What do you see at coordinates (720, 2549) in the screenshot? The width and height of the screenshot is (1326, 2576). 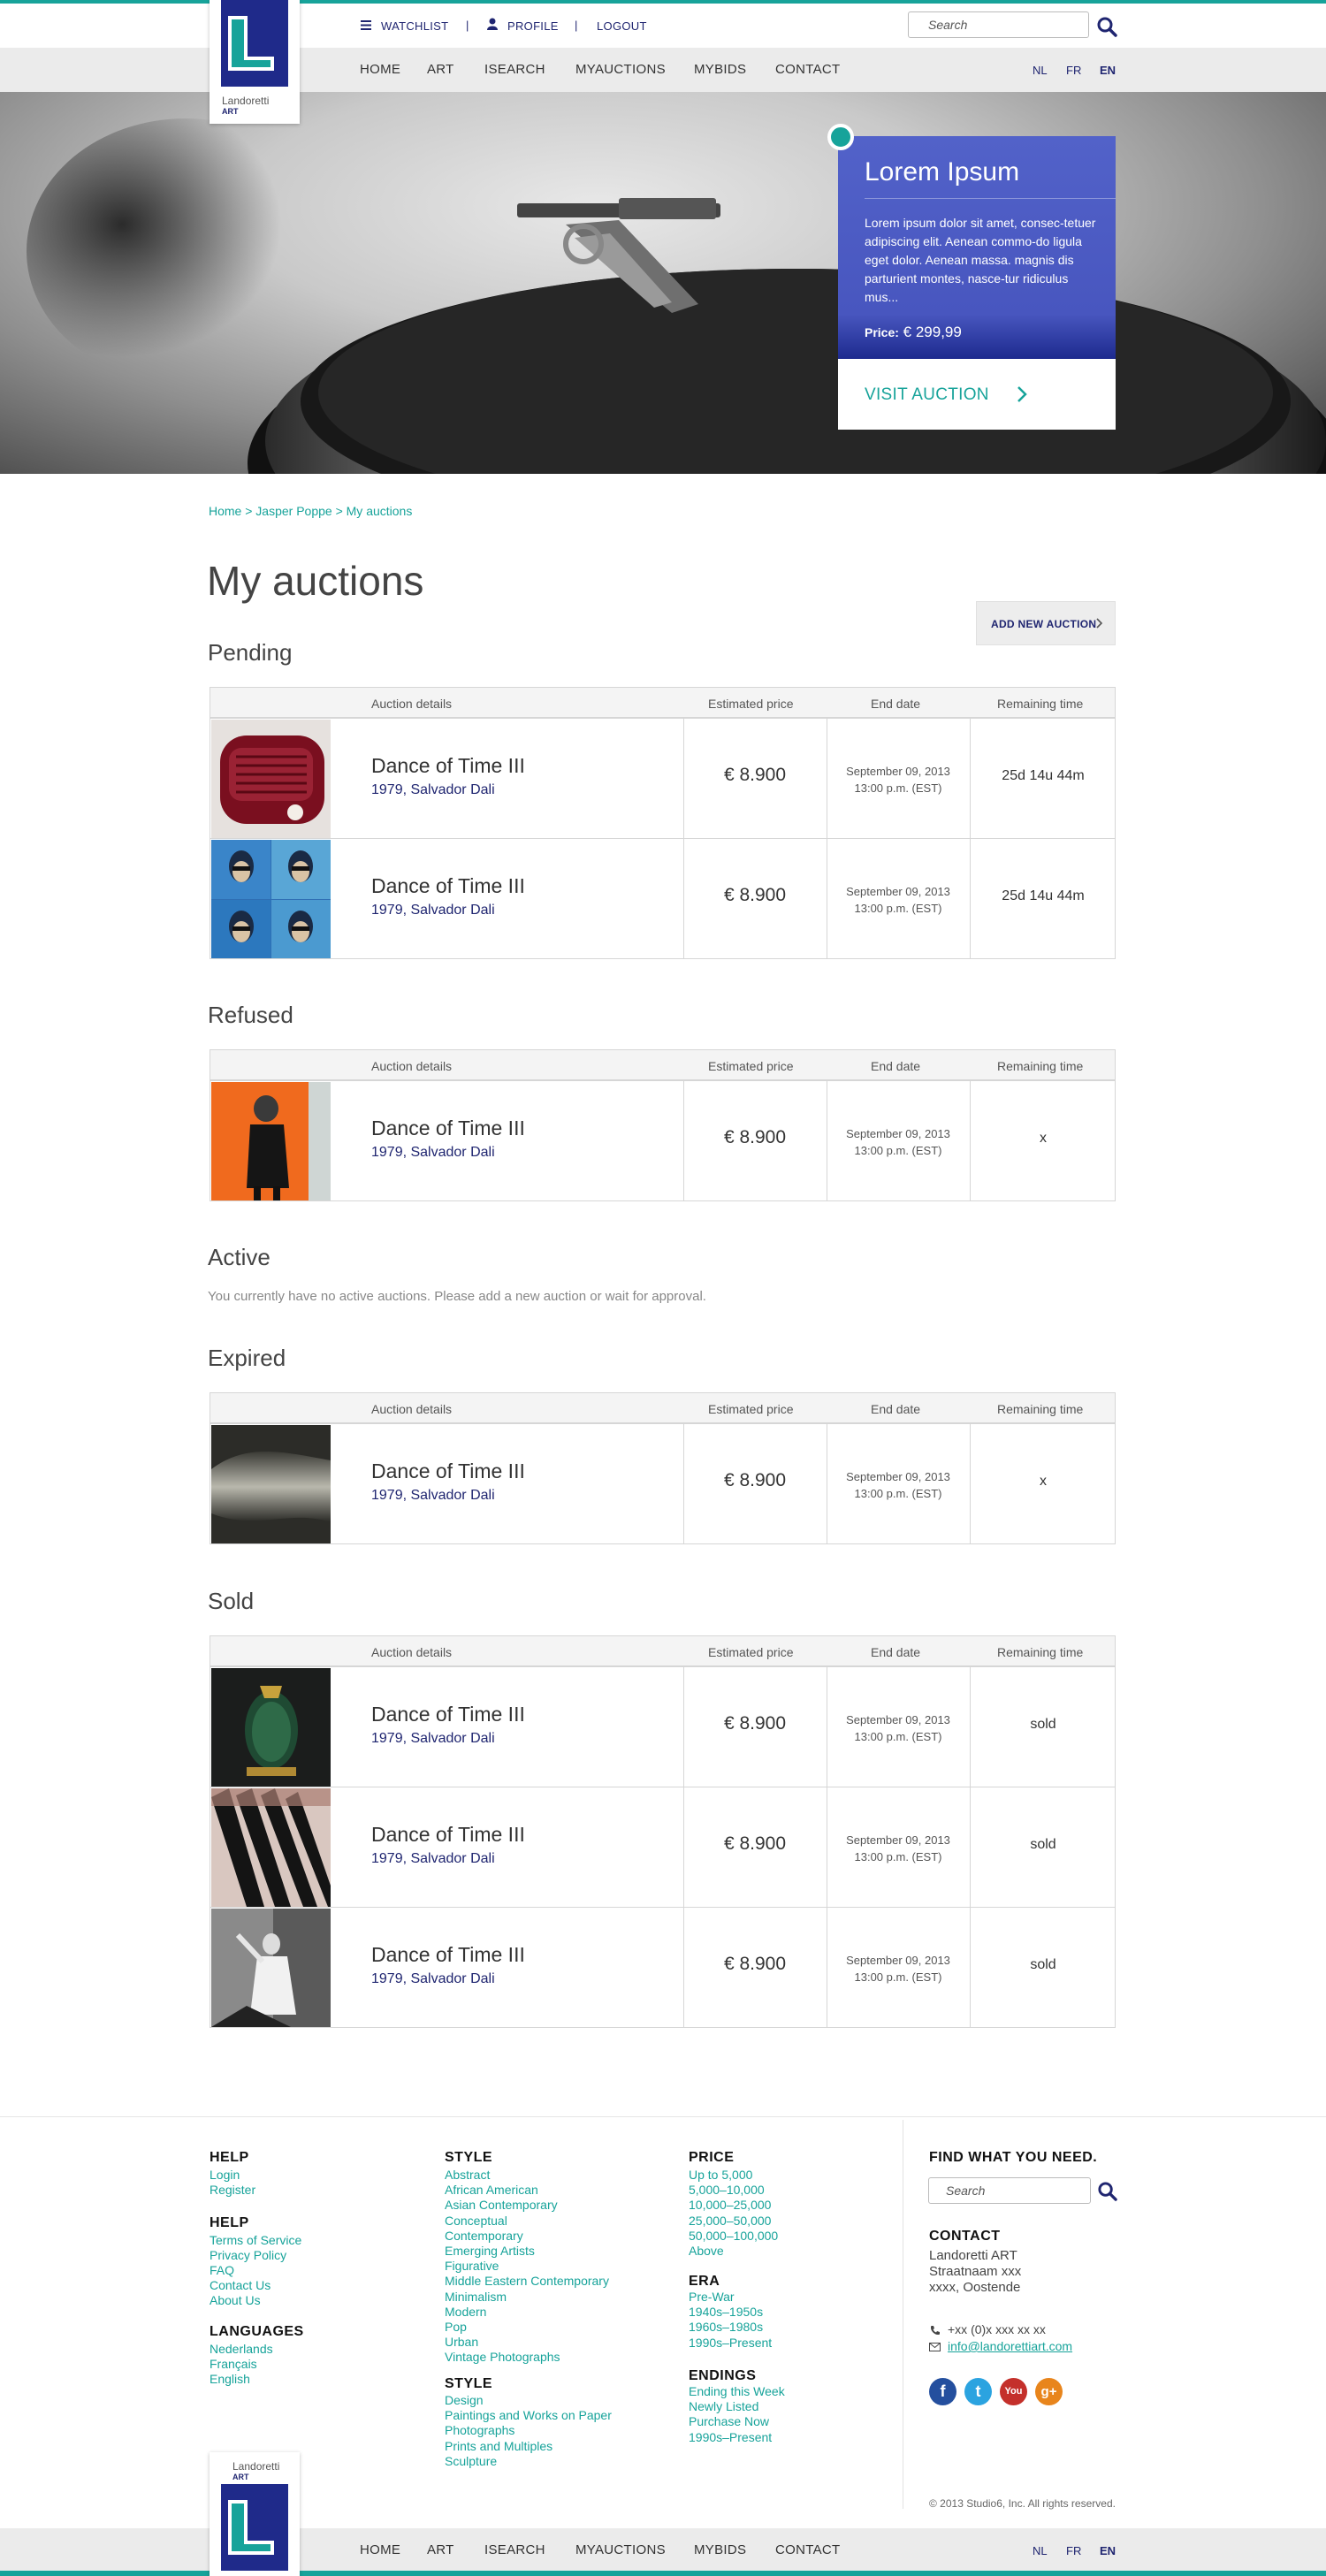 I see `footer-nav-mybids: MYBIDS` at bounding box center [720, 2549].